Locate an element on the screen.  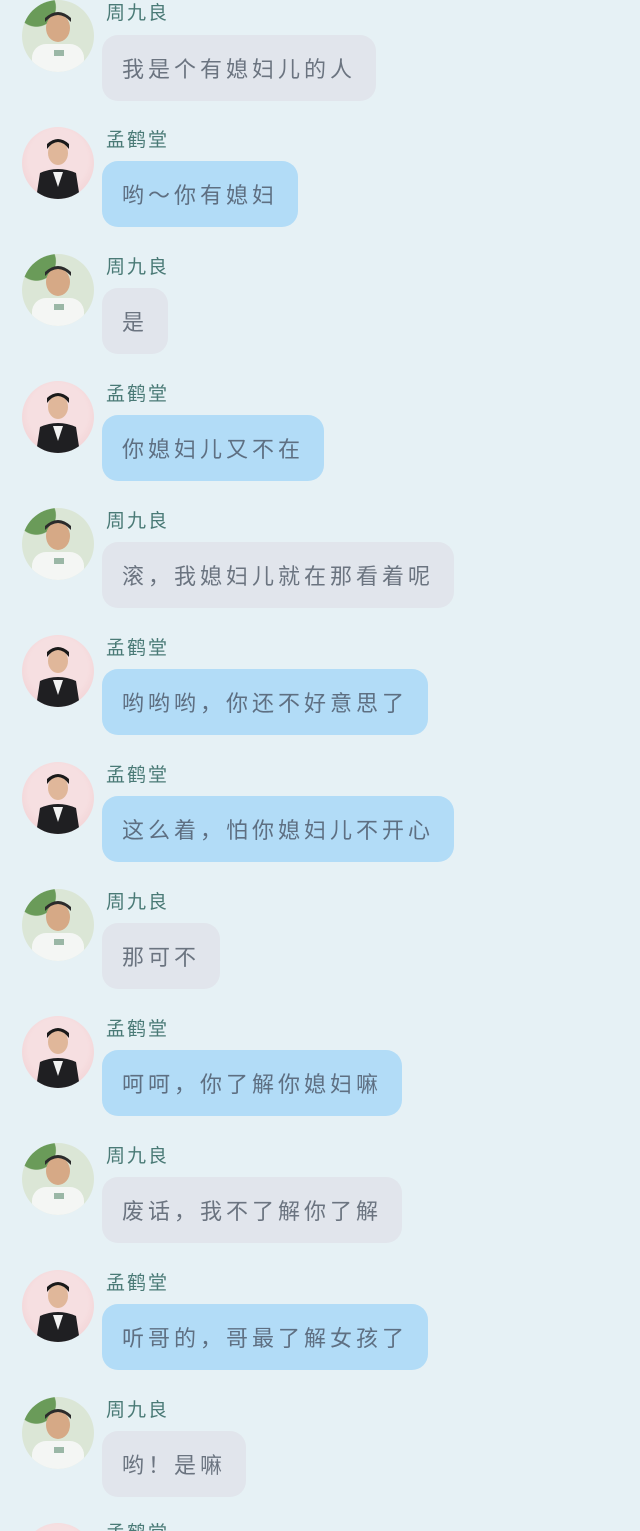
message-row: 周九良 滚，我媳妇儿就在那看着呢 is located at coordinates (320, 571).